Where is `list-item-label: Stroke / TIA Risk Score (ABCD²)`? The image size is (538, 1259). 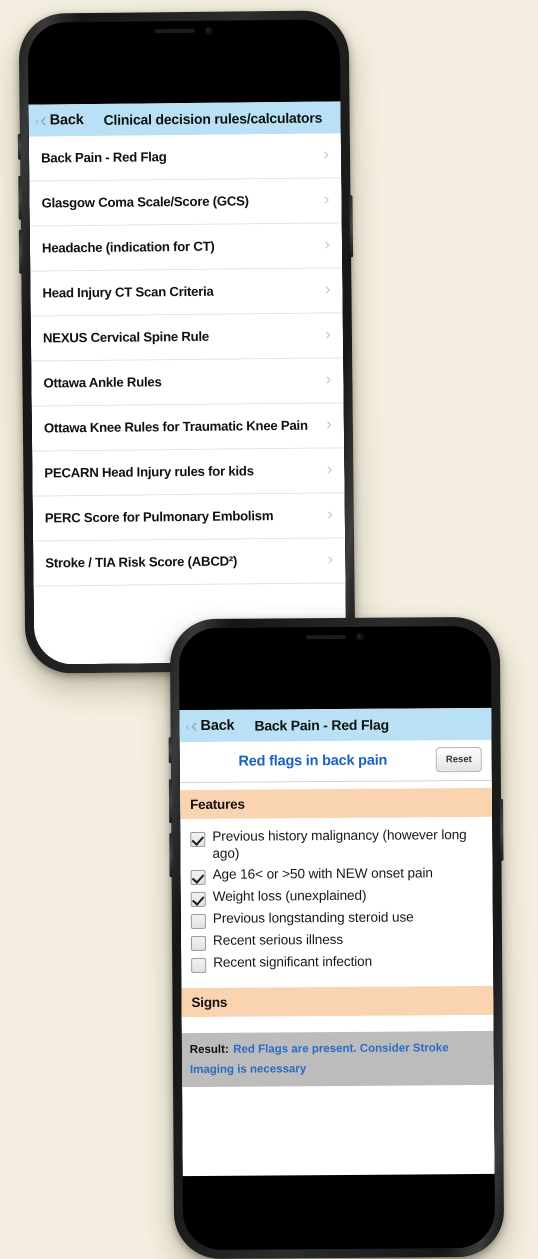
list-item-label: Stroke / TIA Risk Score (ABCD²) is located at coordinates (141, 562).